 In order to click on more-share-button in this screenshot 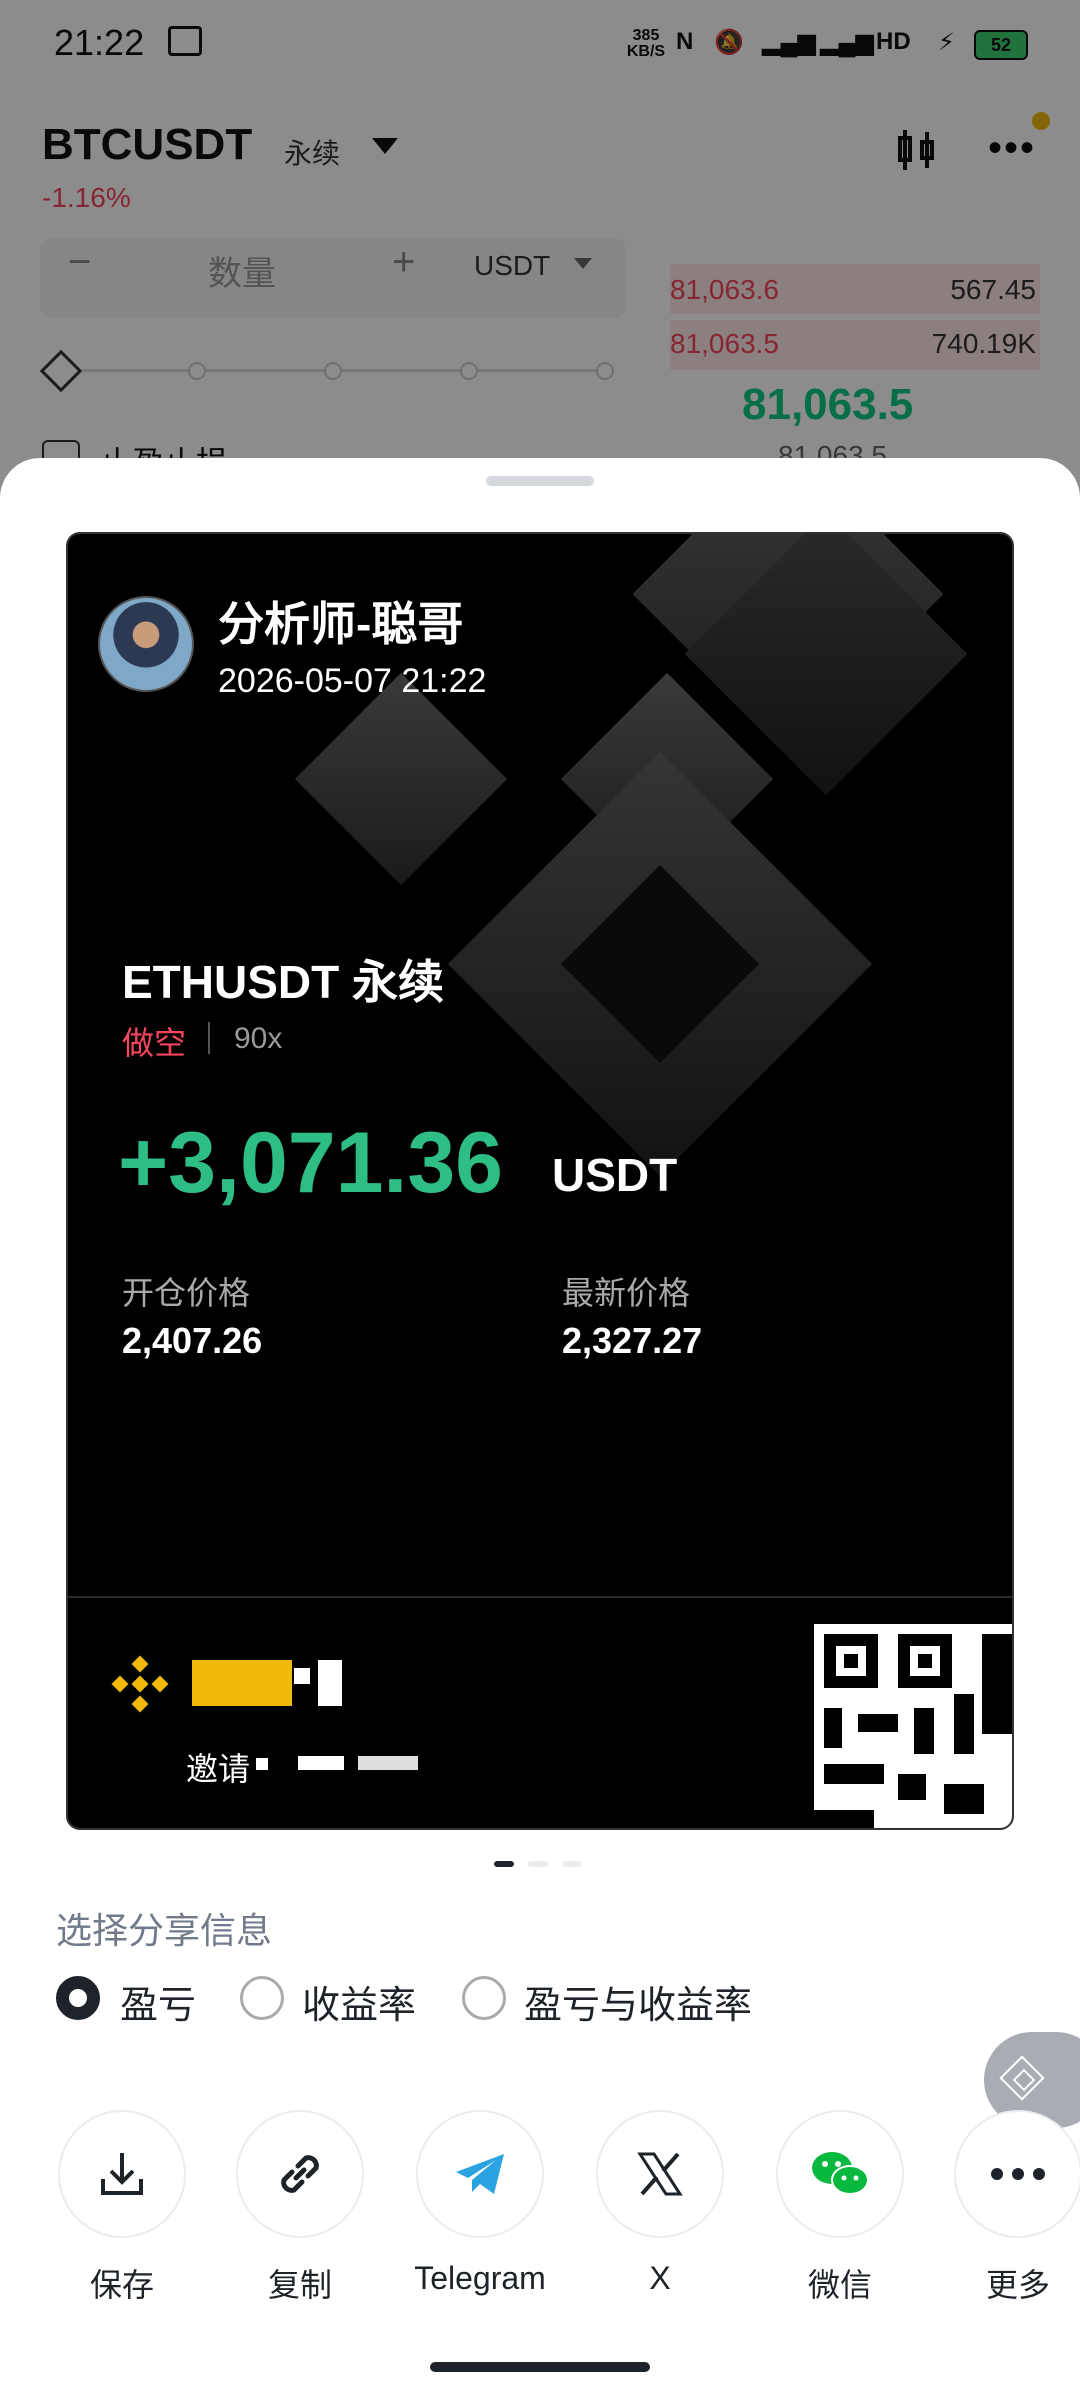, I will do `click(1017, 2174)`.